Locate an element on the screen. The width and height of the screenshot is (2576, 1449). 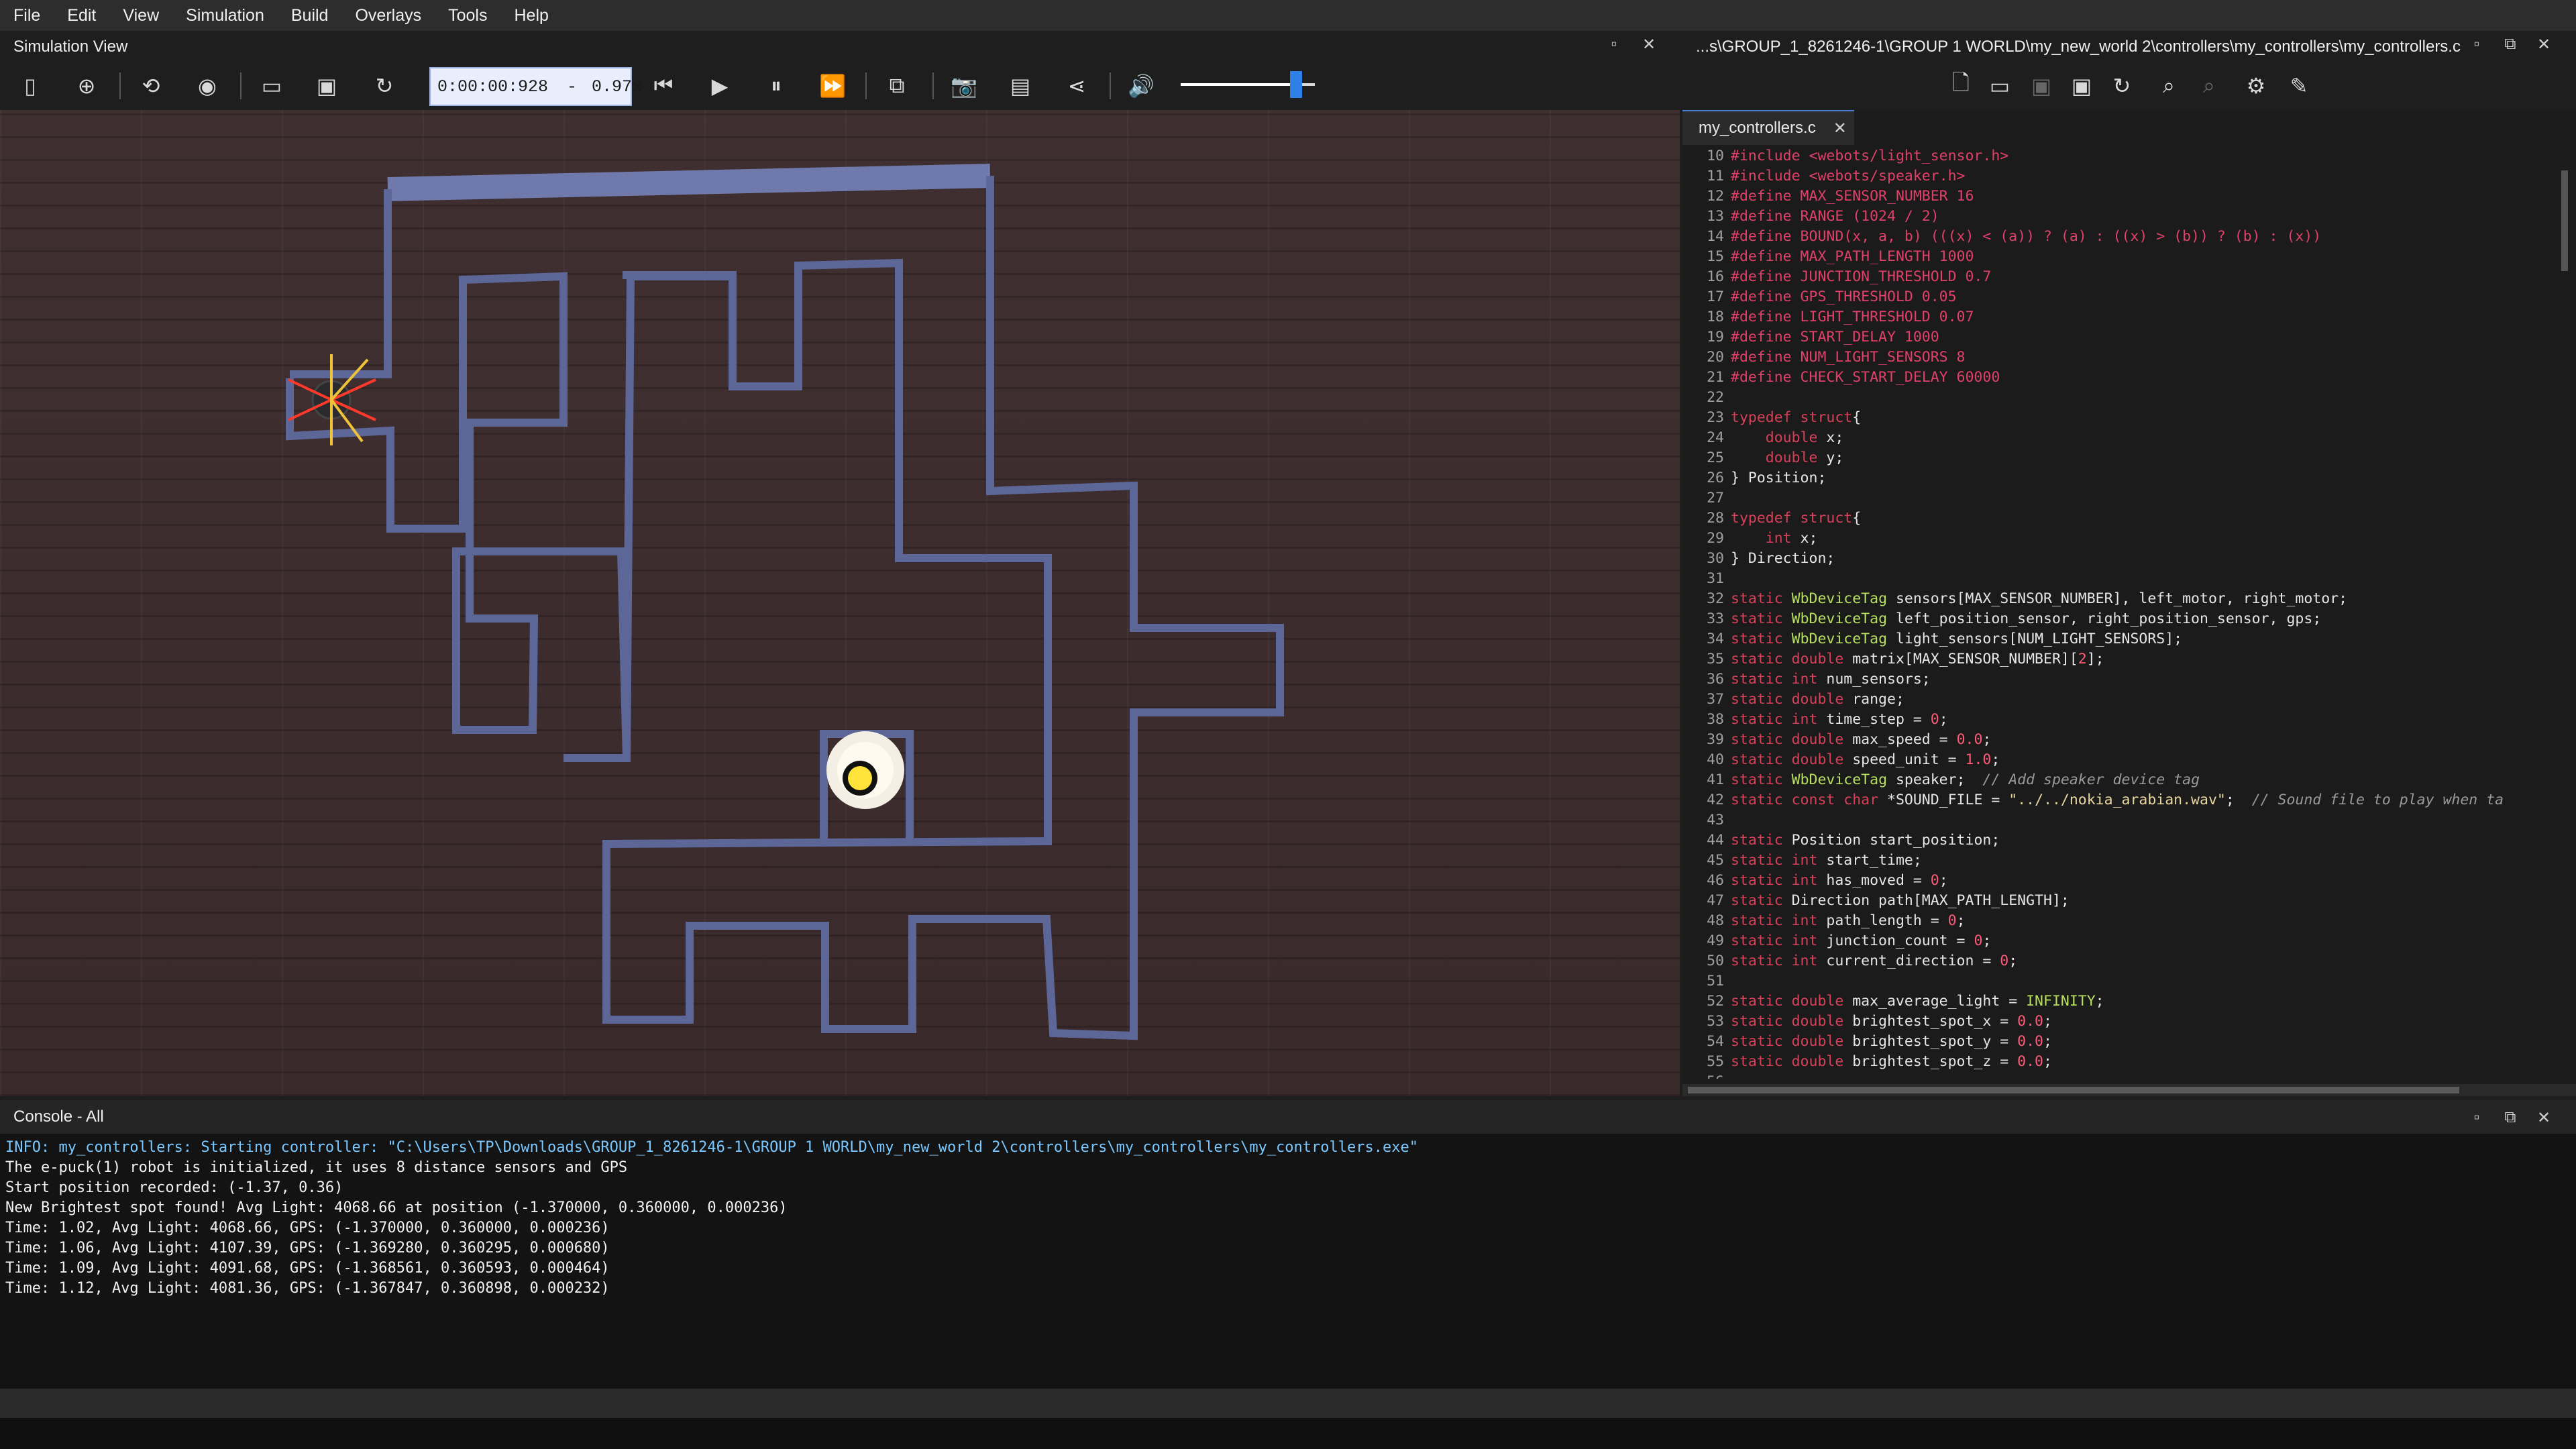
open-world-icon: ▭ is located at coordinates (272, 86).